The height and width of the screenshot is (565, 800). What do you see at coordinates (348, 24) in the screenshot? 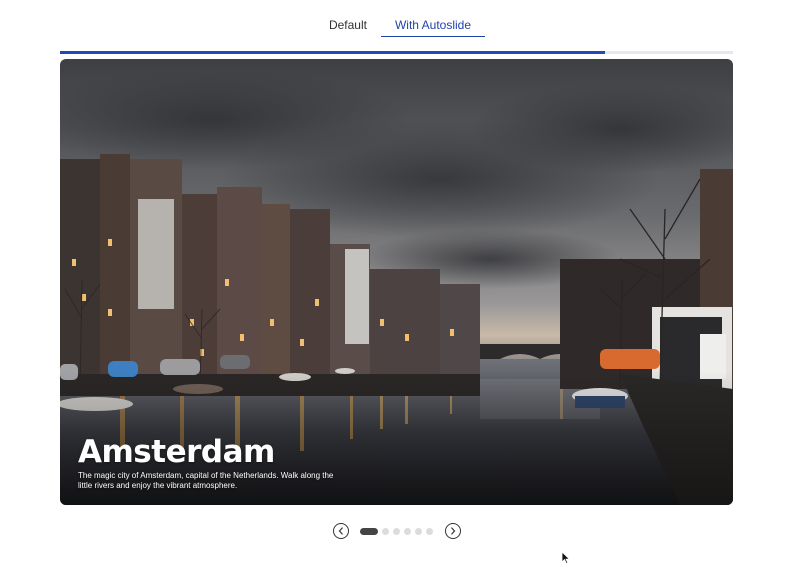
I see `tab-default: Default` at bounding box center [348, 24].